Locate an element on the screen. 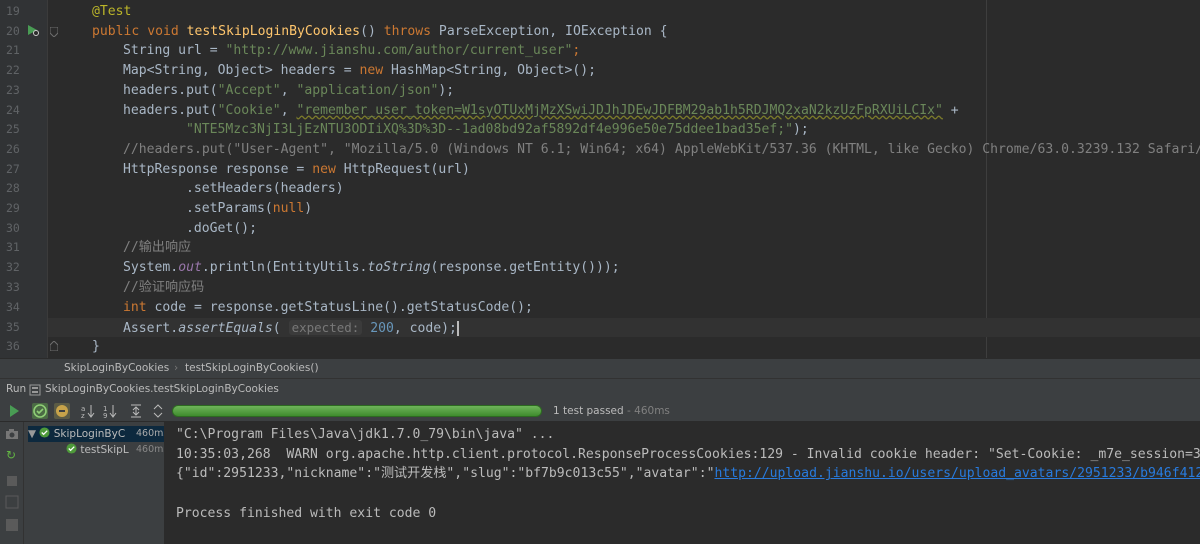 Image resolution: width=1200 pixels, height=544 pixels. console-line: Process finished with exit code 0 is located at coordinates (306, 513).